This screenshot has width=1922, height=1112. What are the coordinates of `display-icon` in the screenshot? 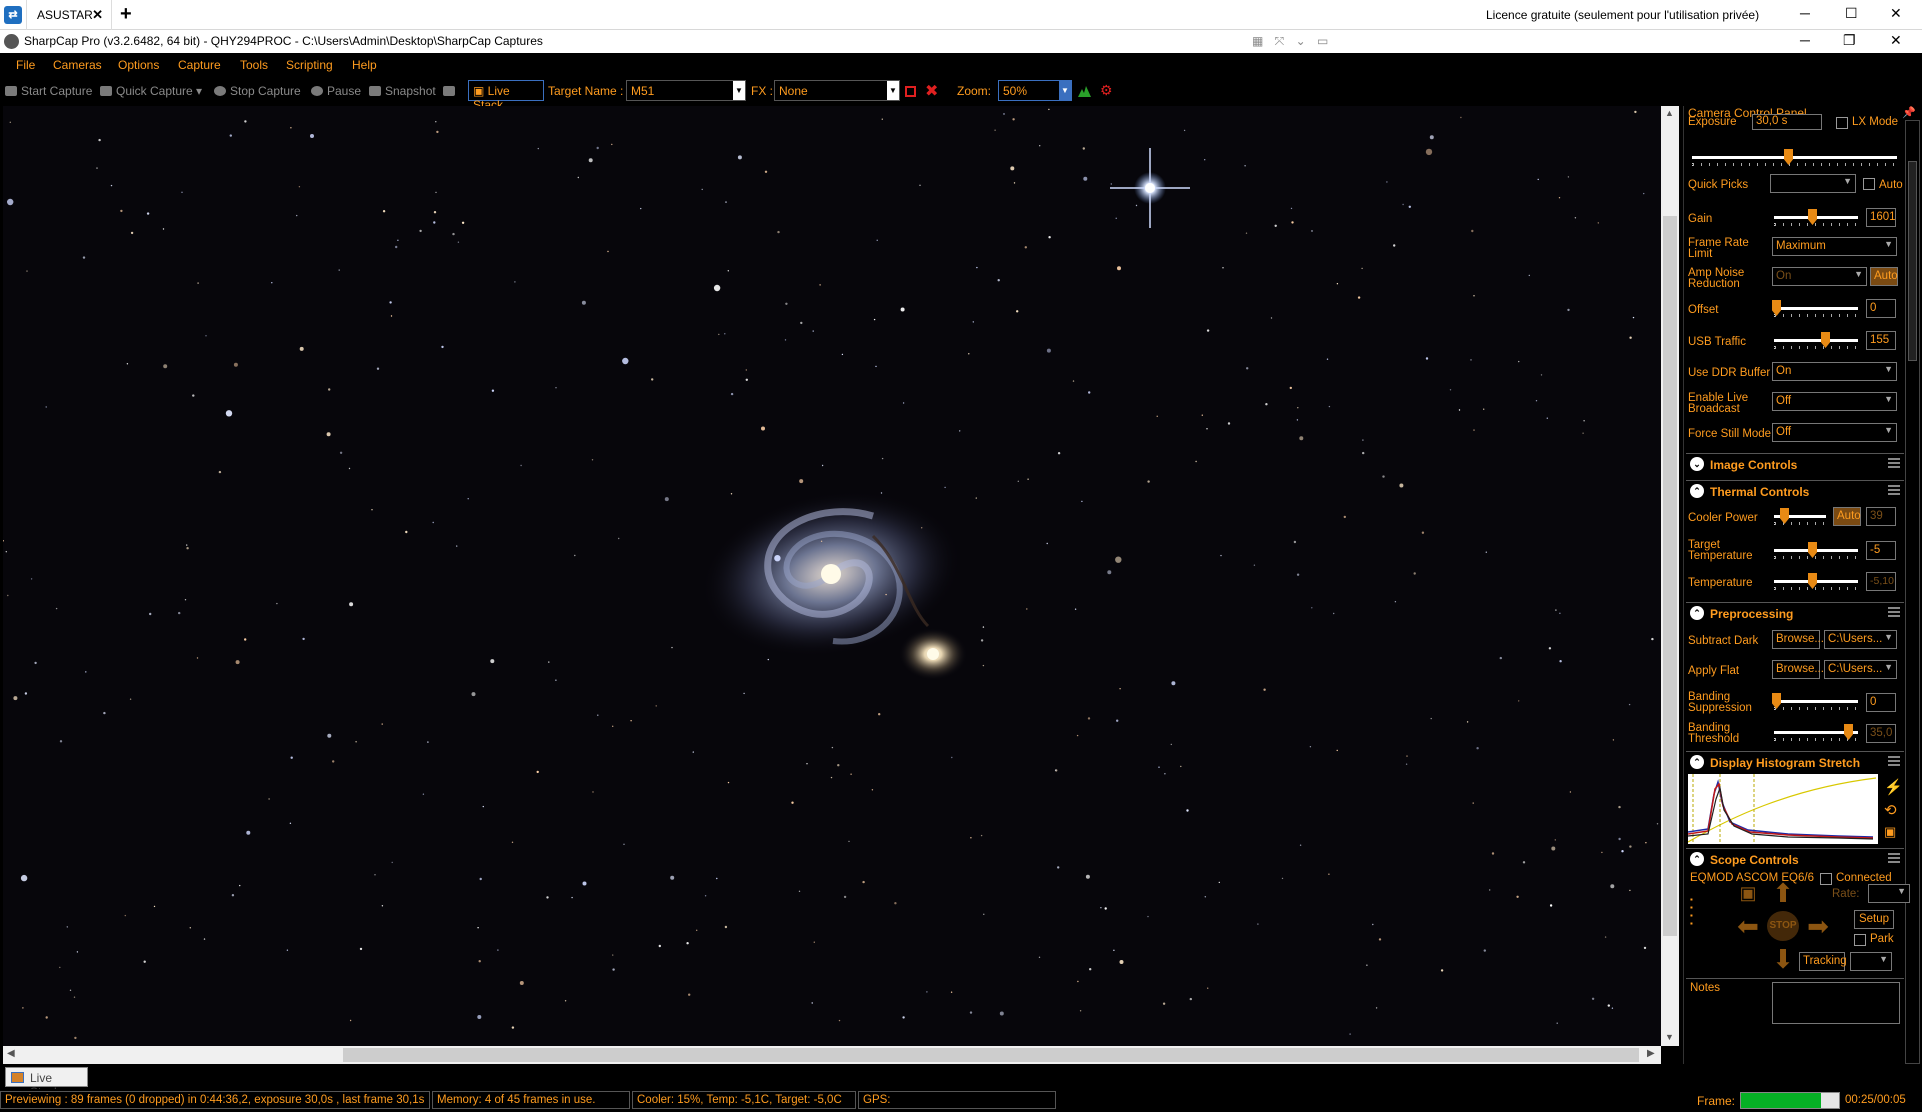 It's located at (451, 91).